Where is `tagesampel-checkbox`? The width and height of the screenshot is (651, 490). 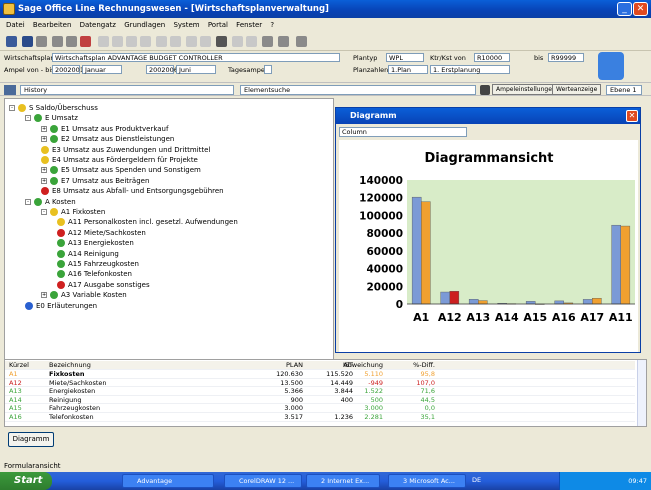
tagesampel-checkbox is located at coordinates (268, 69).